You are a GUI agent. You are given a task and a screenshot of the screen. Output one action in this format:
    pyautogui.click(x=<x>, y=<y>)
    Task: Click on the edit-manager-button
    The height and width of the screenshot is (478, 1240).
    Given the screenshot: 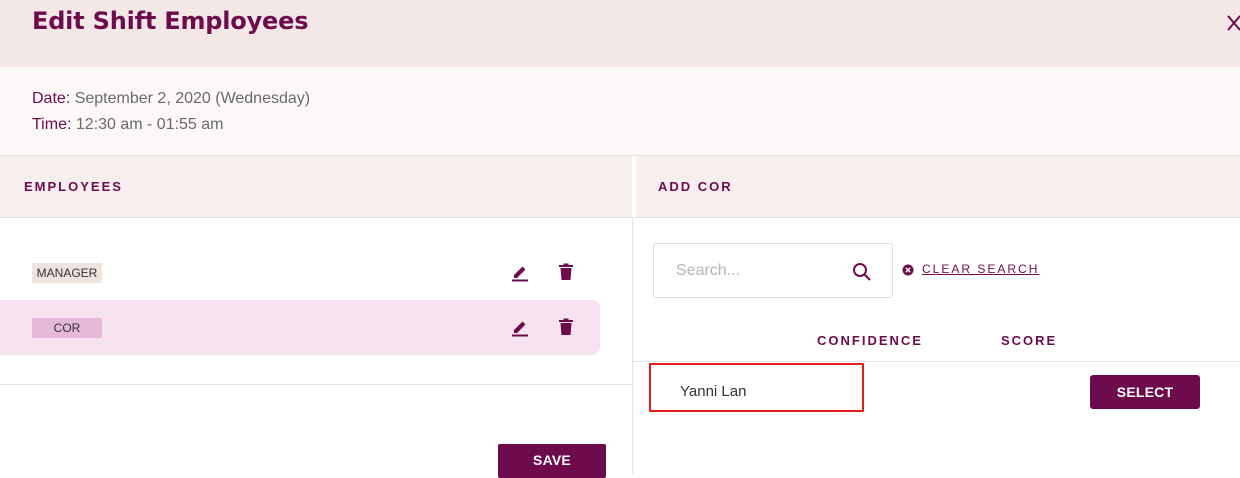 What is the action you would take?
    pyautogui.click(x=520, y=272)
    